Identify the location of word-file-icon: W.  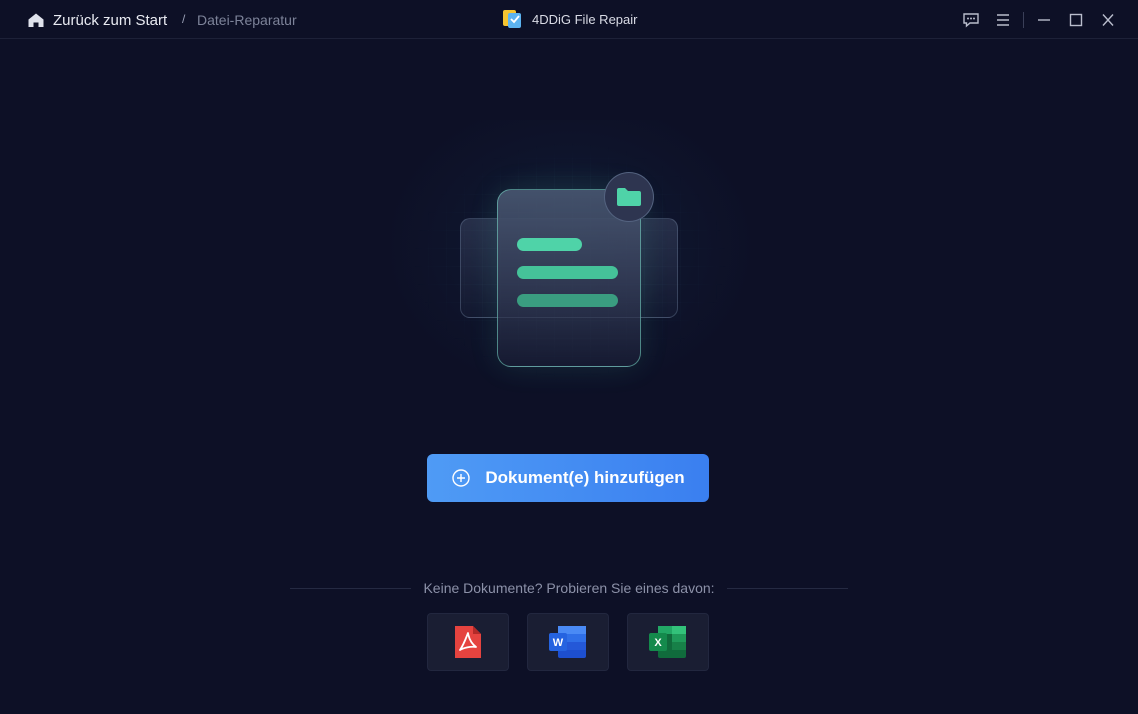
(568, 642).